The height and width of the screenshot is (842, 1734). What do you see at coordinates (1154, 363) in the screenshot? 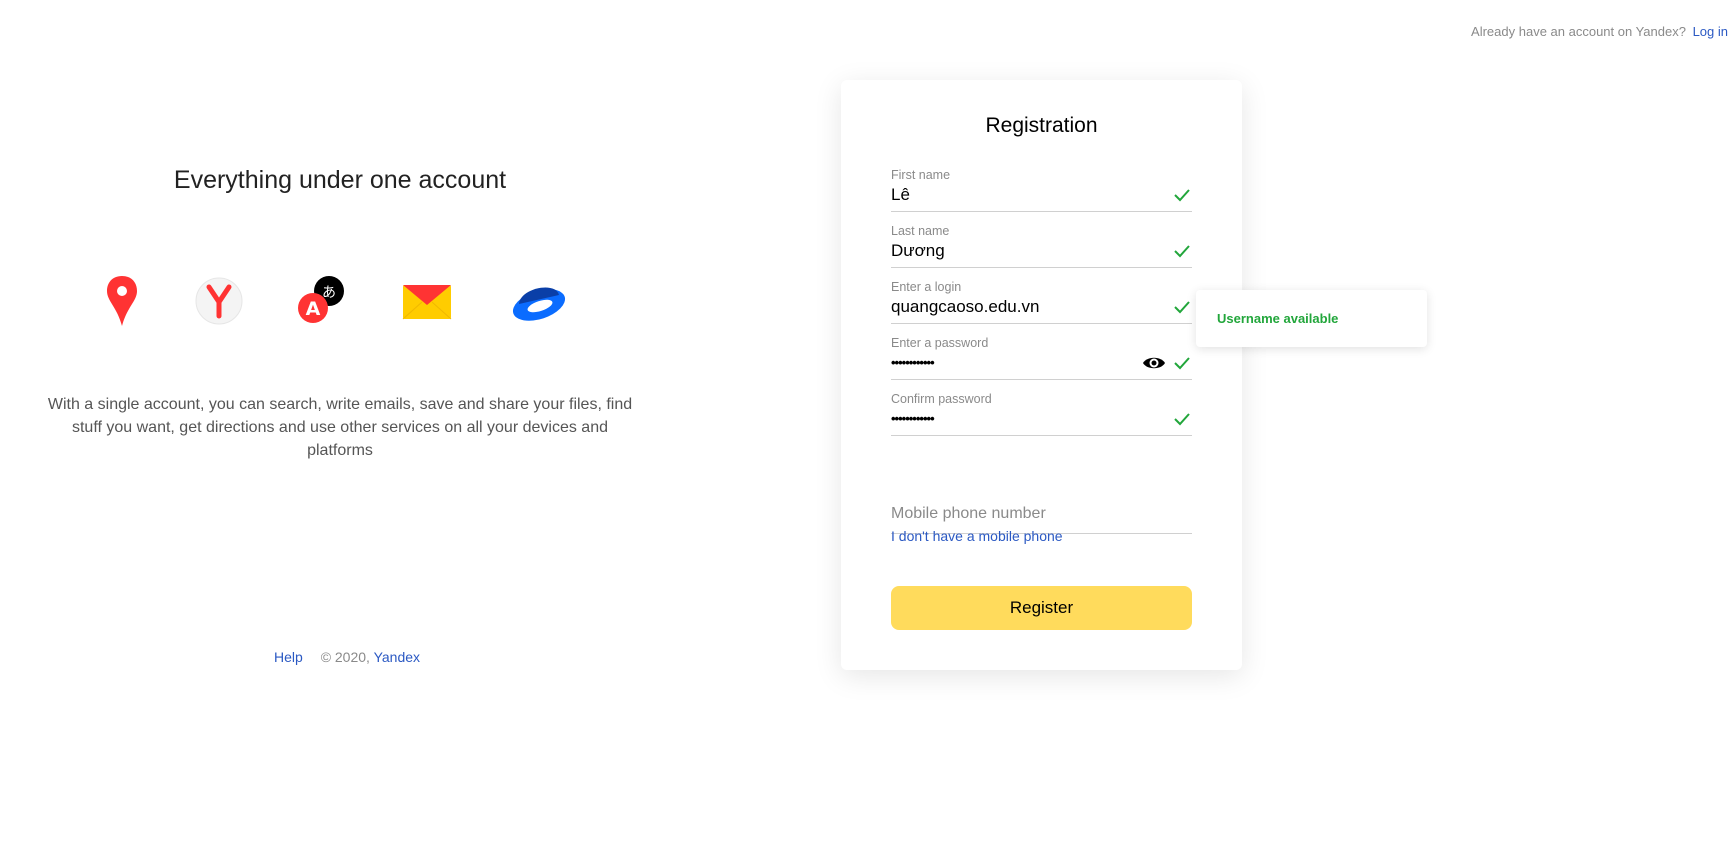
I see `eye-icon` at bounding box center [1154, 363].